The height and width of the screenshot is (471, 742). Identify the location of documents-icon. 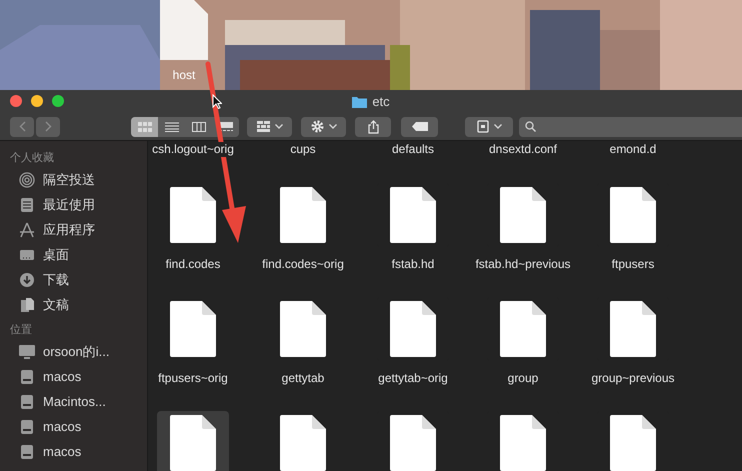
(27, 304).